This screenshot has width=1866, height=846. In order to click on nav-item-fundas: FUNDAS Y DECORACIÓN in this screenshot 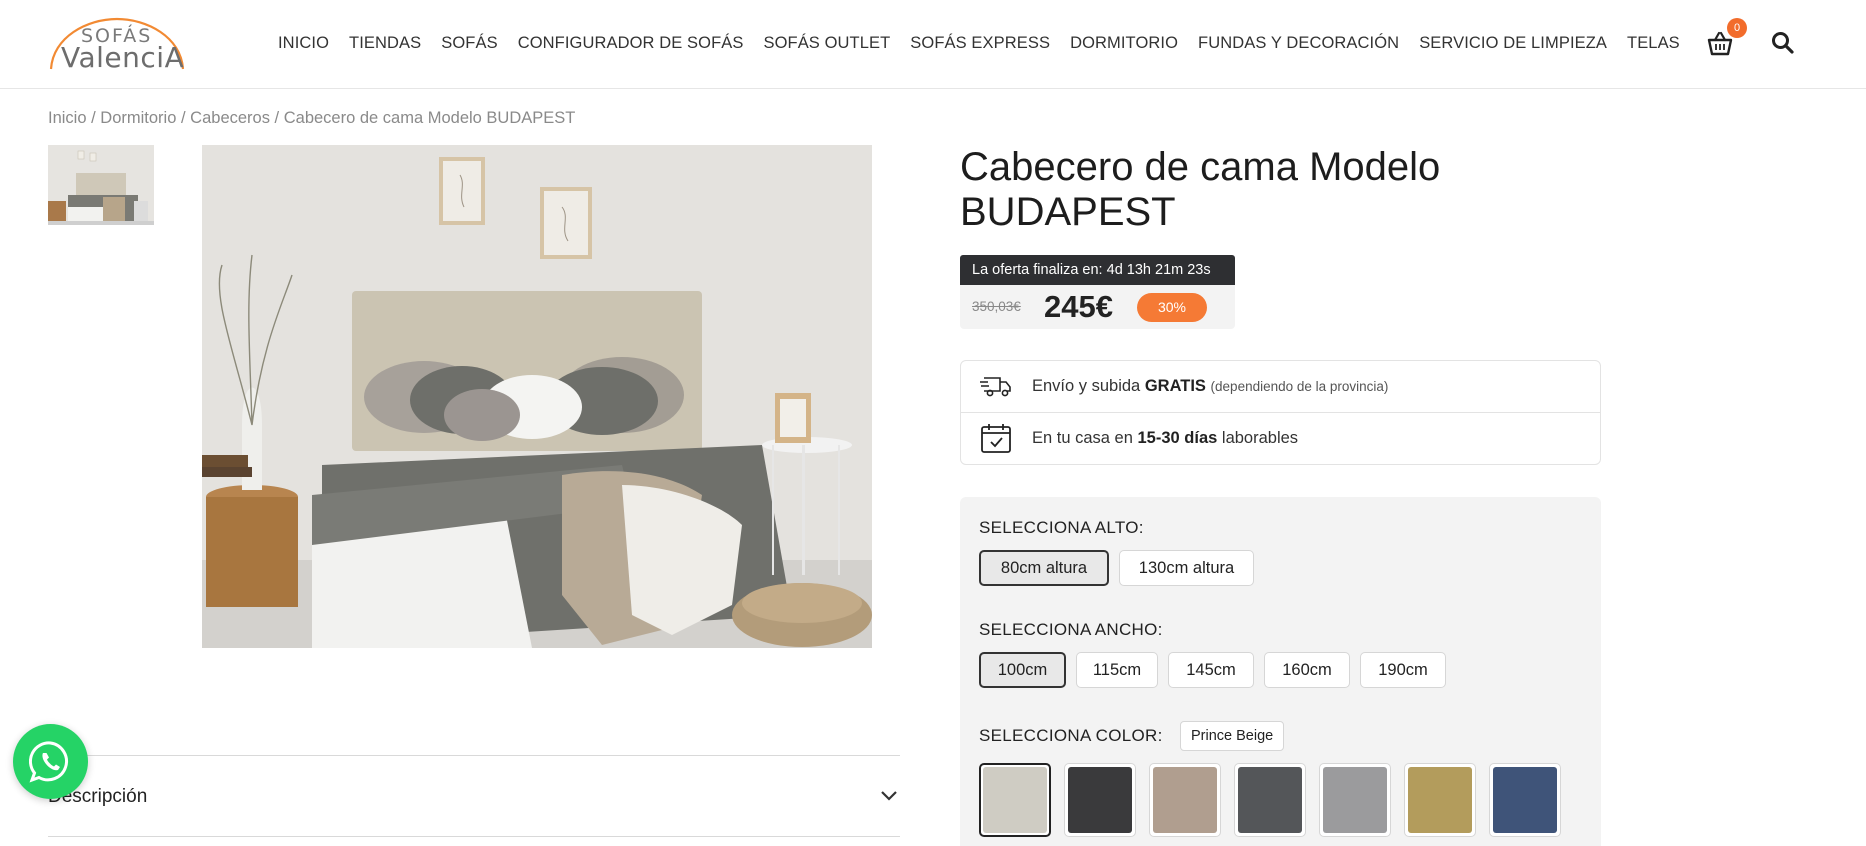, I will do `click(1298, 43)`.